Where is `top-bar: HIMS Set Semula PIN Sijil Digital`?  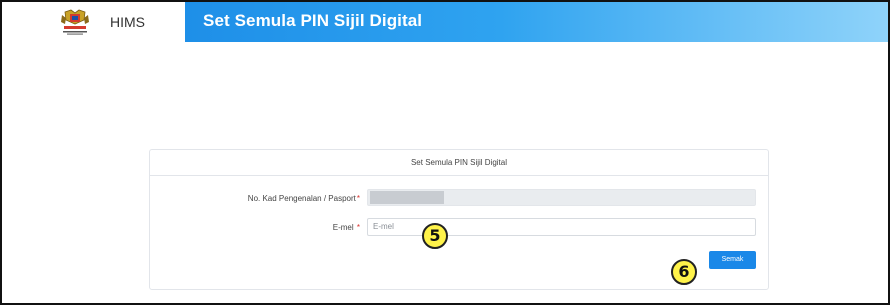 top-bar: HIMS Set Semula PIN Sijil Digital is located at coordinates (445, 22).